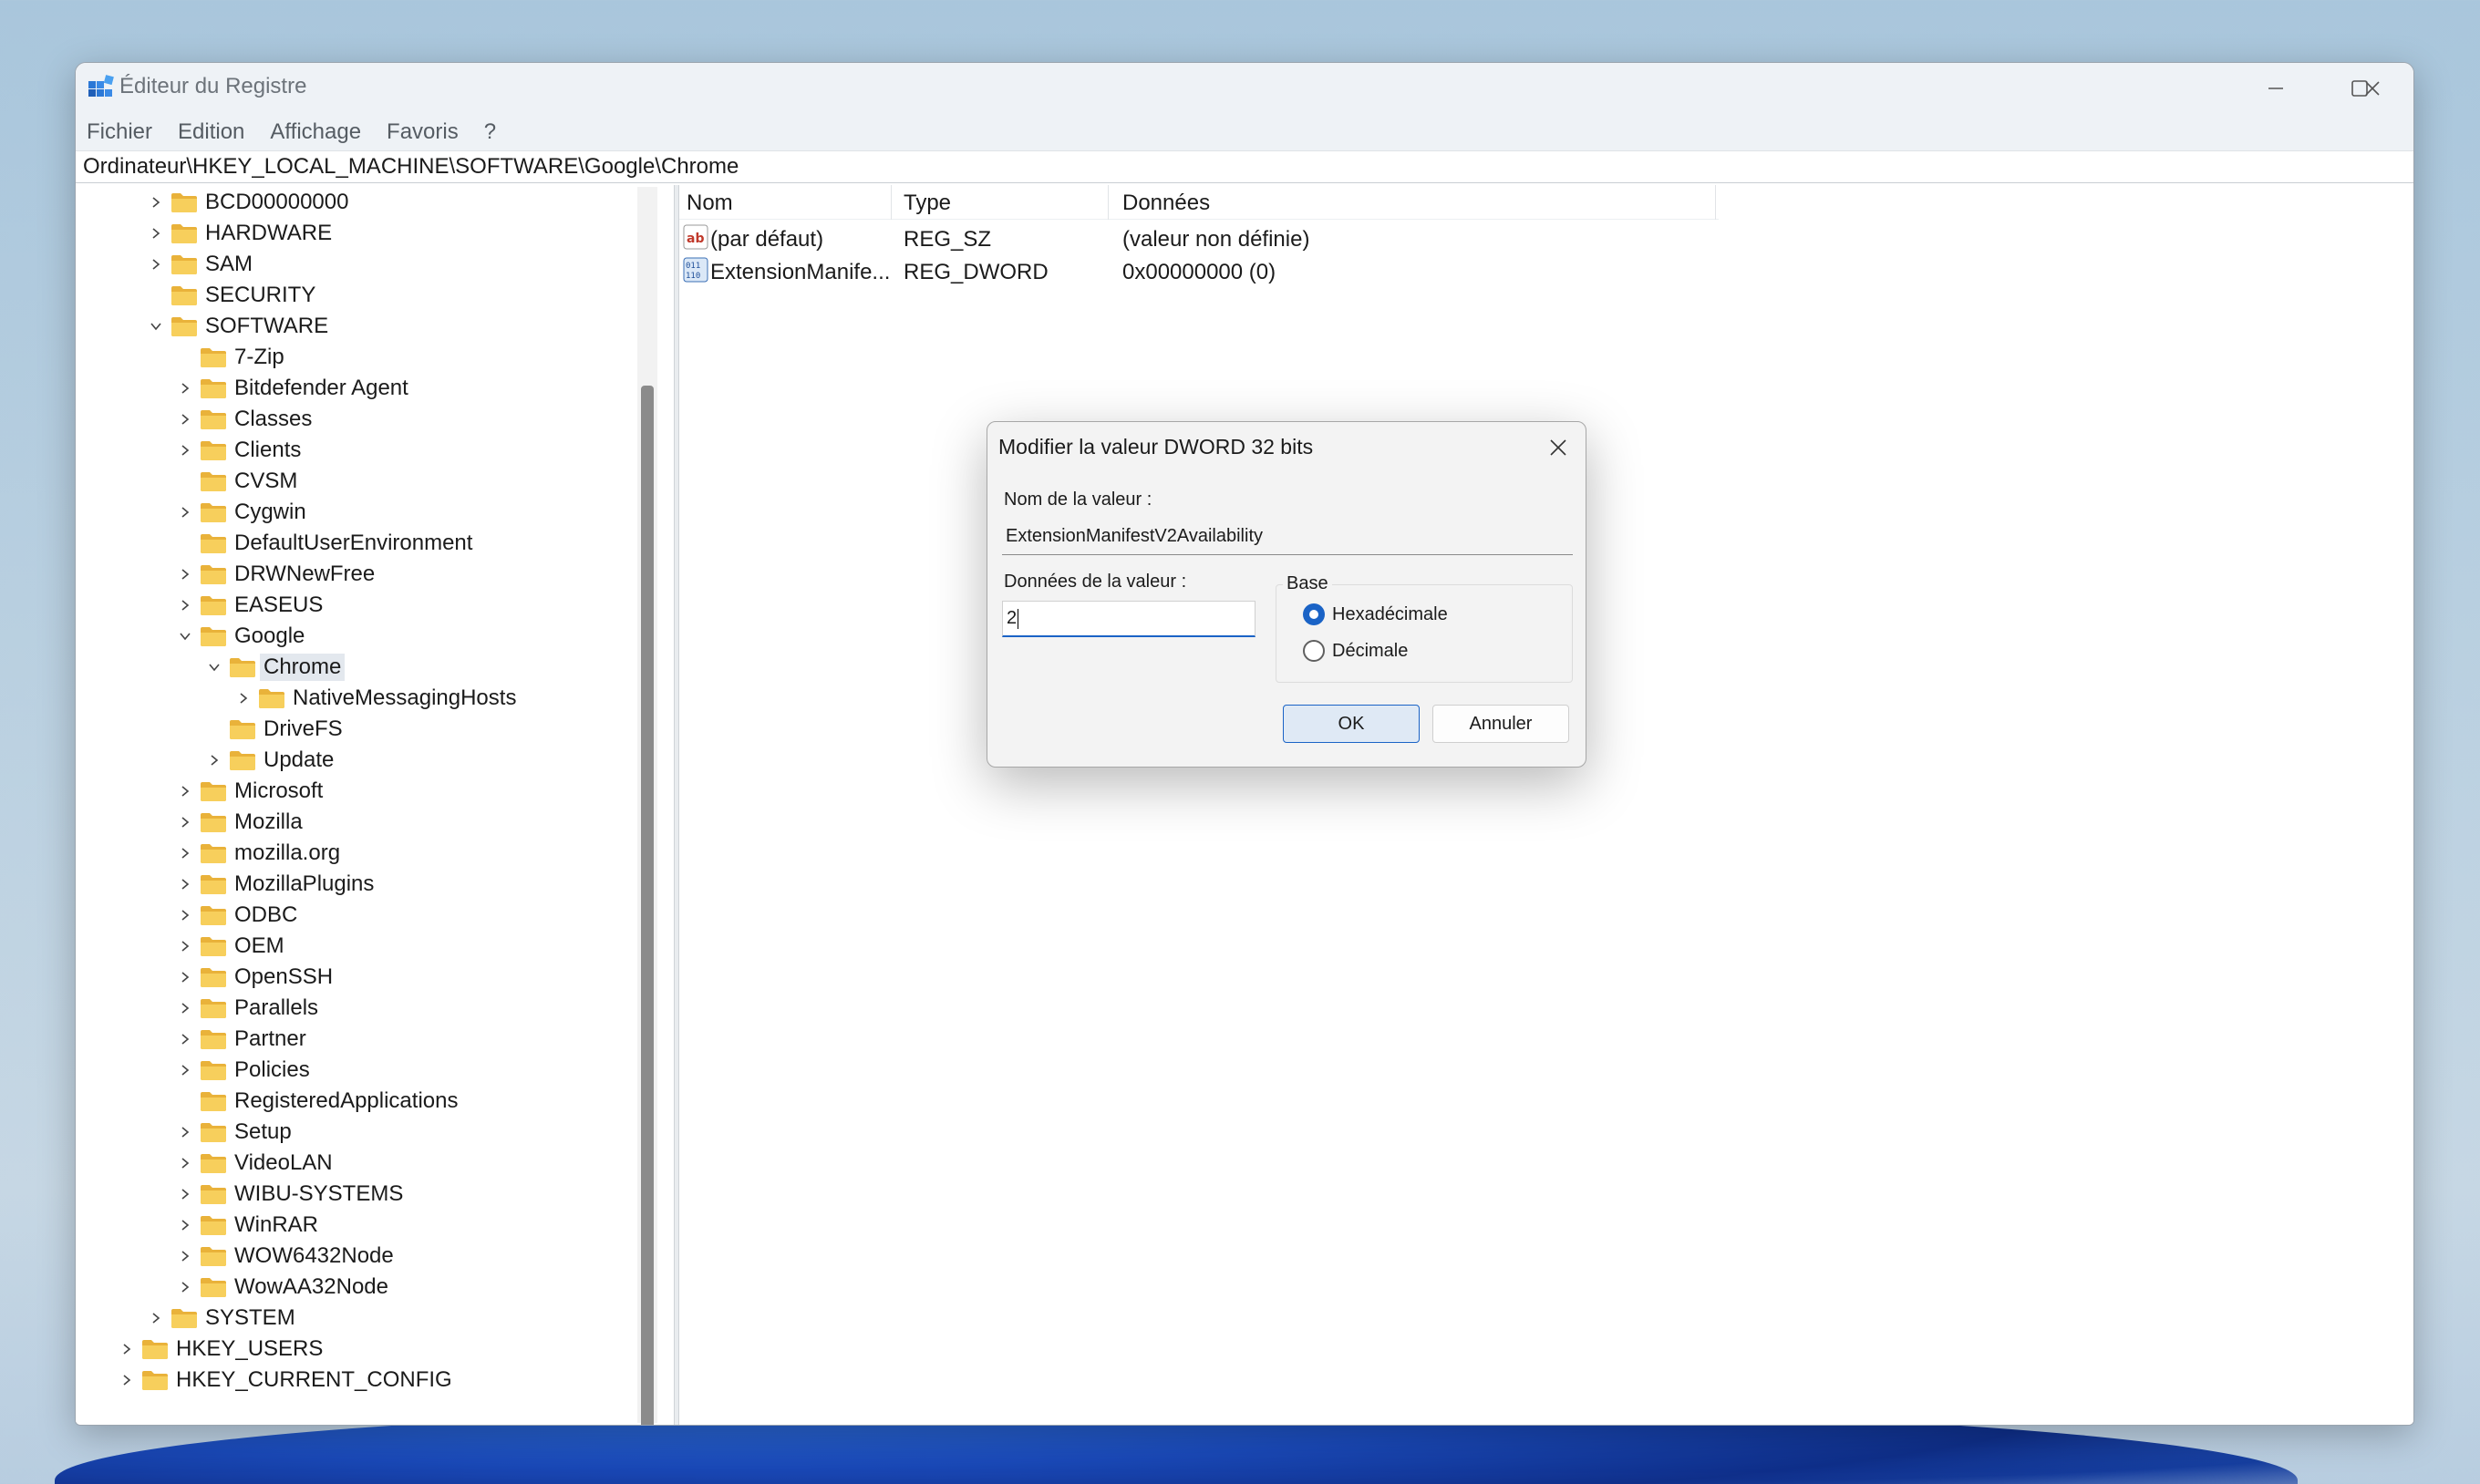 The height and width of the screenshot is (1484, 2480). I want to click on tree-item: Parallels, so click(246, 1008).